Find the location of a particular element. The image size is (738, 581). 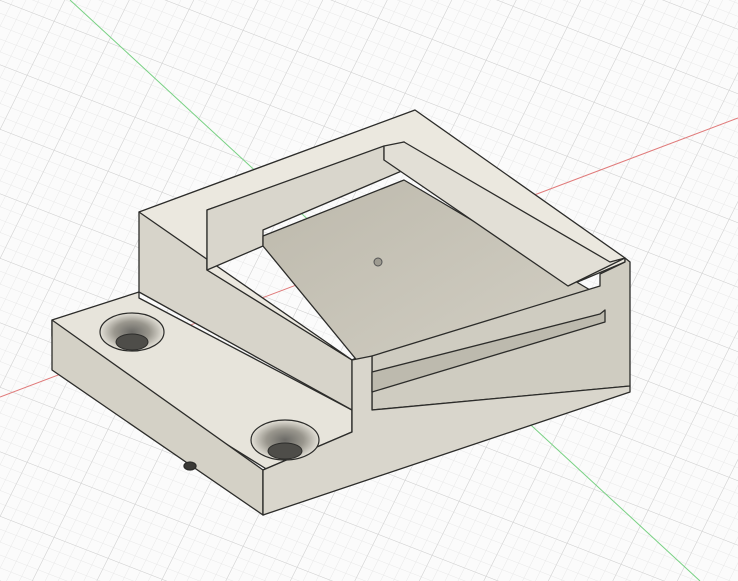

bottom-foot is located at coordinates (190, 466).